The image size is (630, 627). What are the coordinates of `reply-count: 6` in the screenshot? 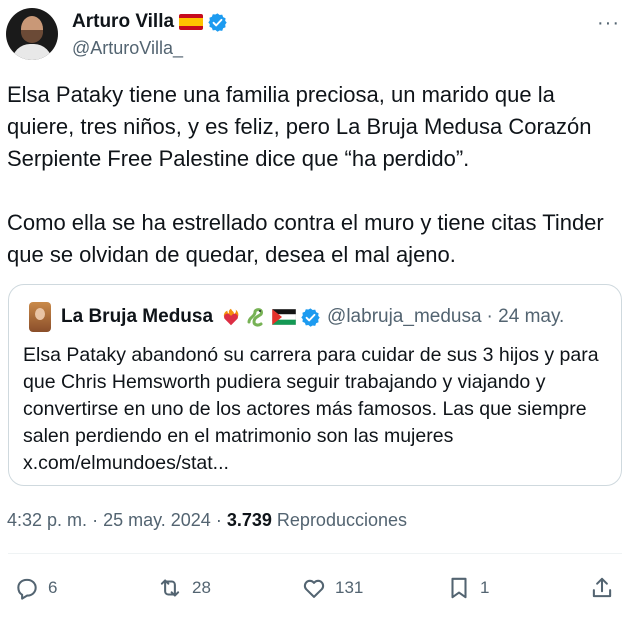 It's located at (53, 587).